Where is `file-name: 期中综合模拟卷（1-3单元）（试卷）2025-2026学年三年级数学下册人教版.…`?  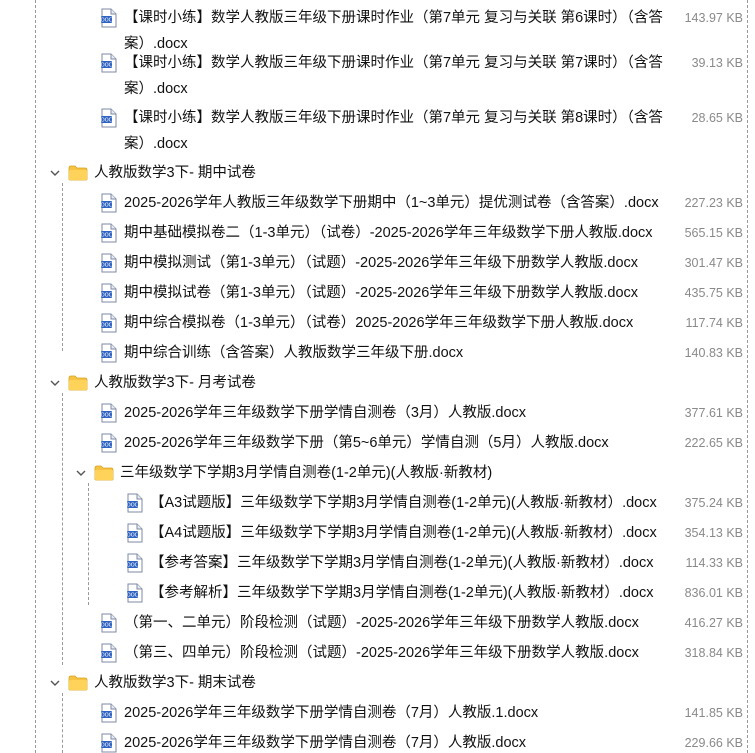 file-name: 期中综合模拟卷（1-3单元）（试卷）2025-2026学年三年级数学下册人教版.… is located at coordinates (379, 323).